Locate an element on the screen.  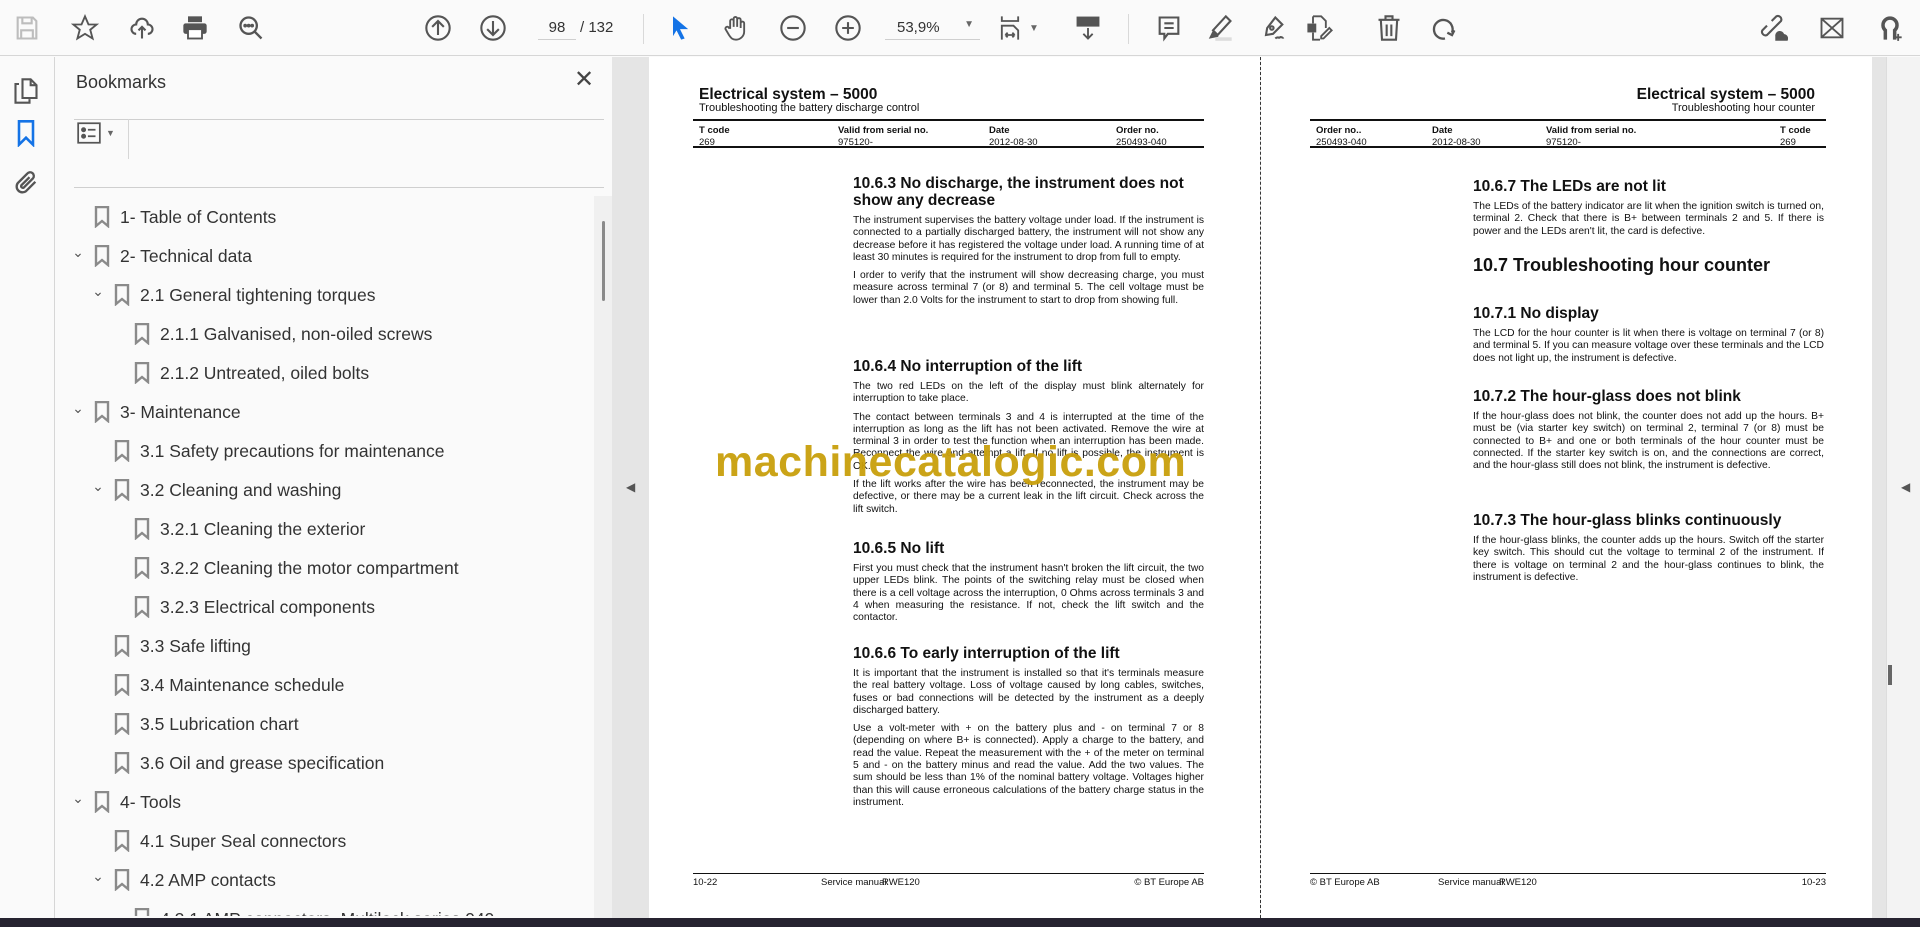
hand-tool-icon is located at coordinates (736, 28).